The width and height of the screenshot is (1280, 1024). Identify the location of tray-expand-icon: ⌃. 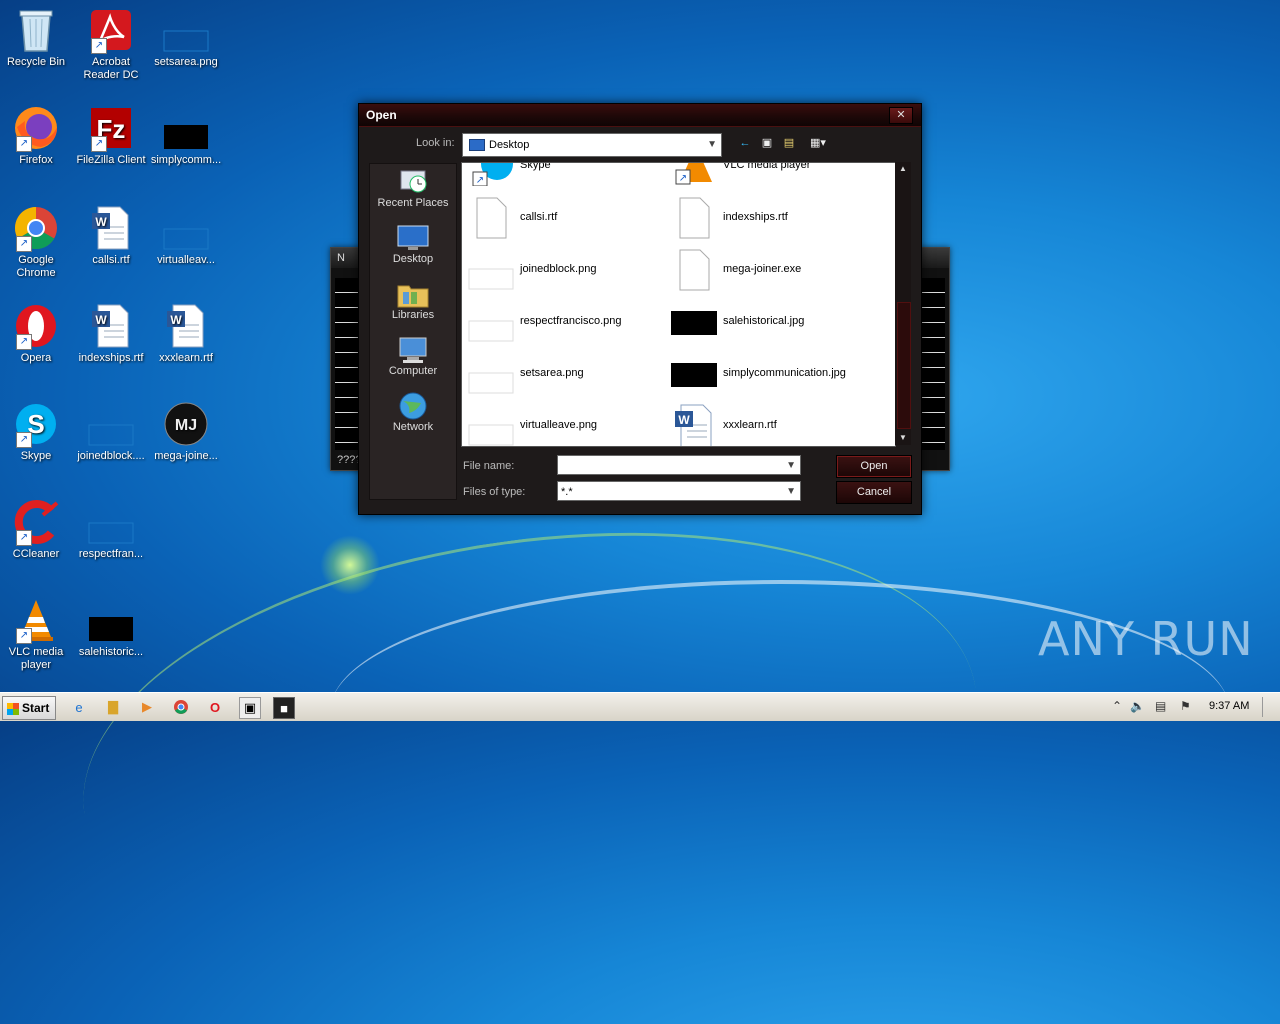
(1117, 706).